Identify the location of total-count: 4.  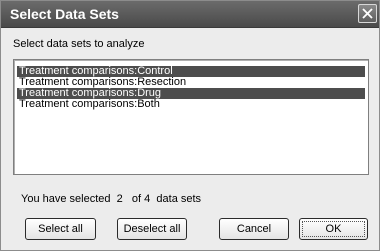
(147, 199).